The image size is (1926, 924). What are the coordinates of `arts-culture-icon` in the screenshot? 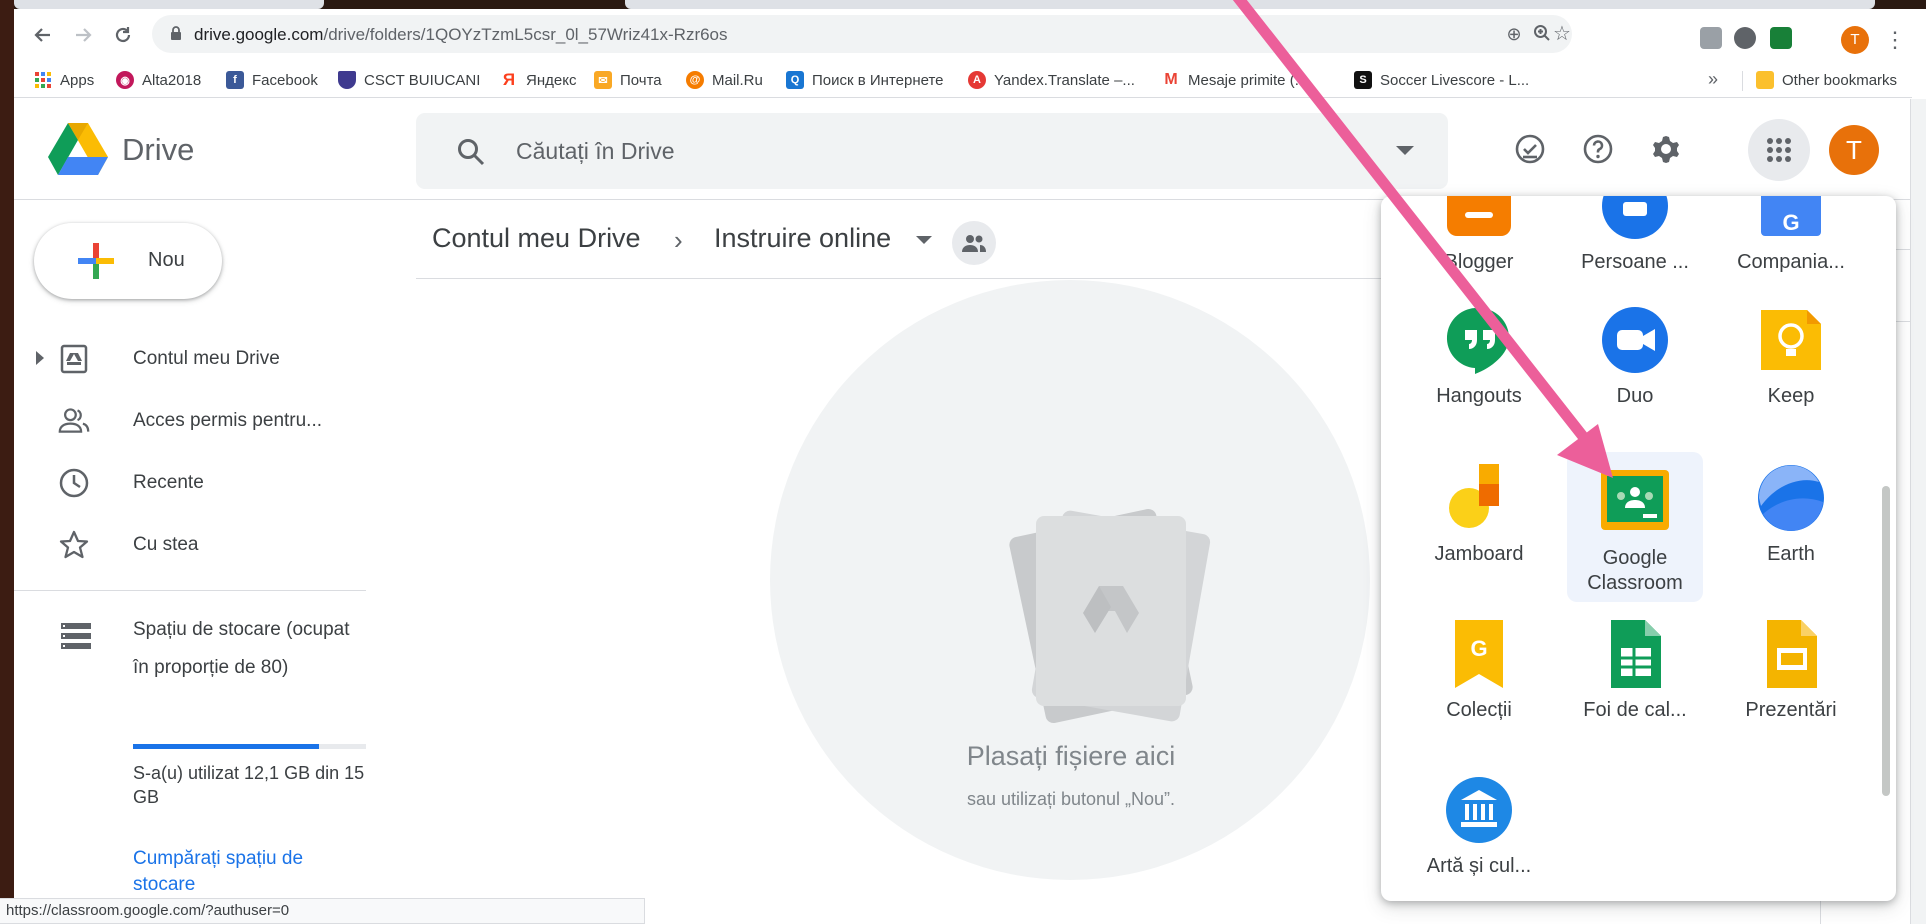 It's located at (1479, 810).